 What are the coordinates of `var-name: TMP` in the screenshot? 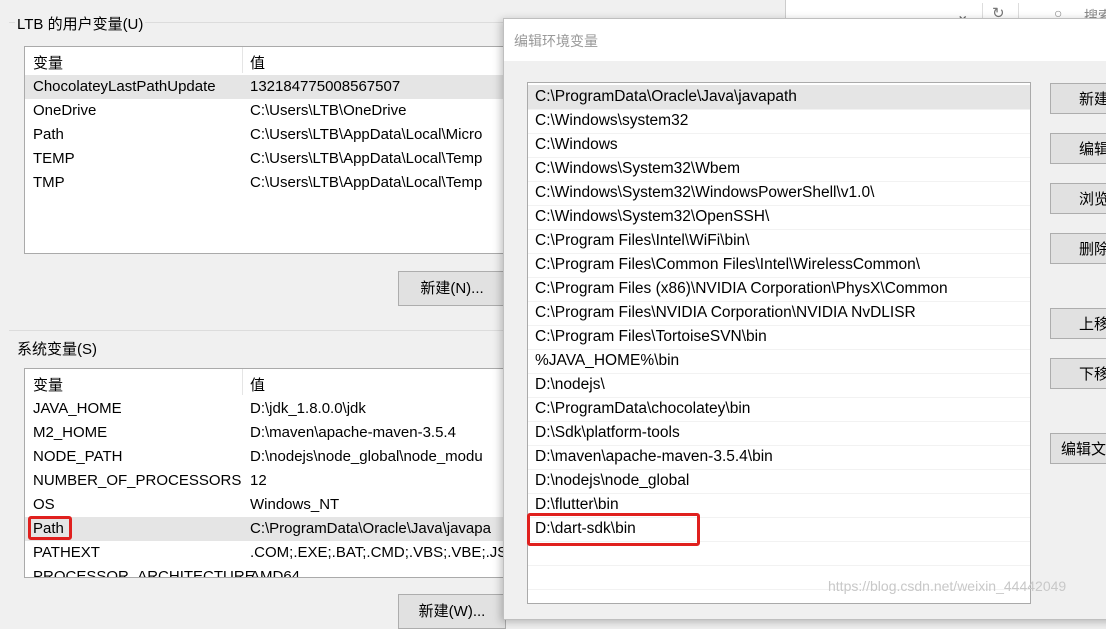 It's located at (49, 182).